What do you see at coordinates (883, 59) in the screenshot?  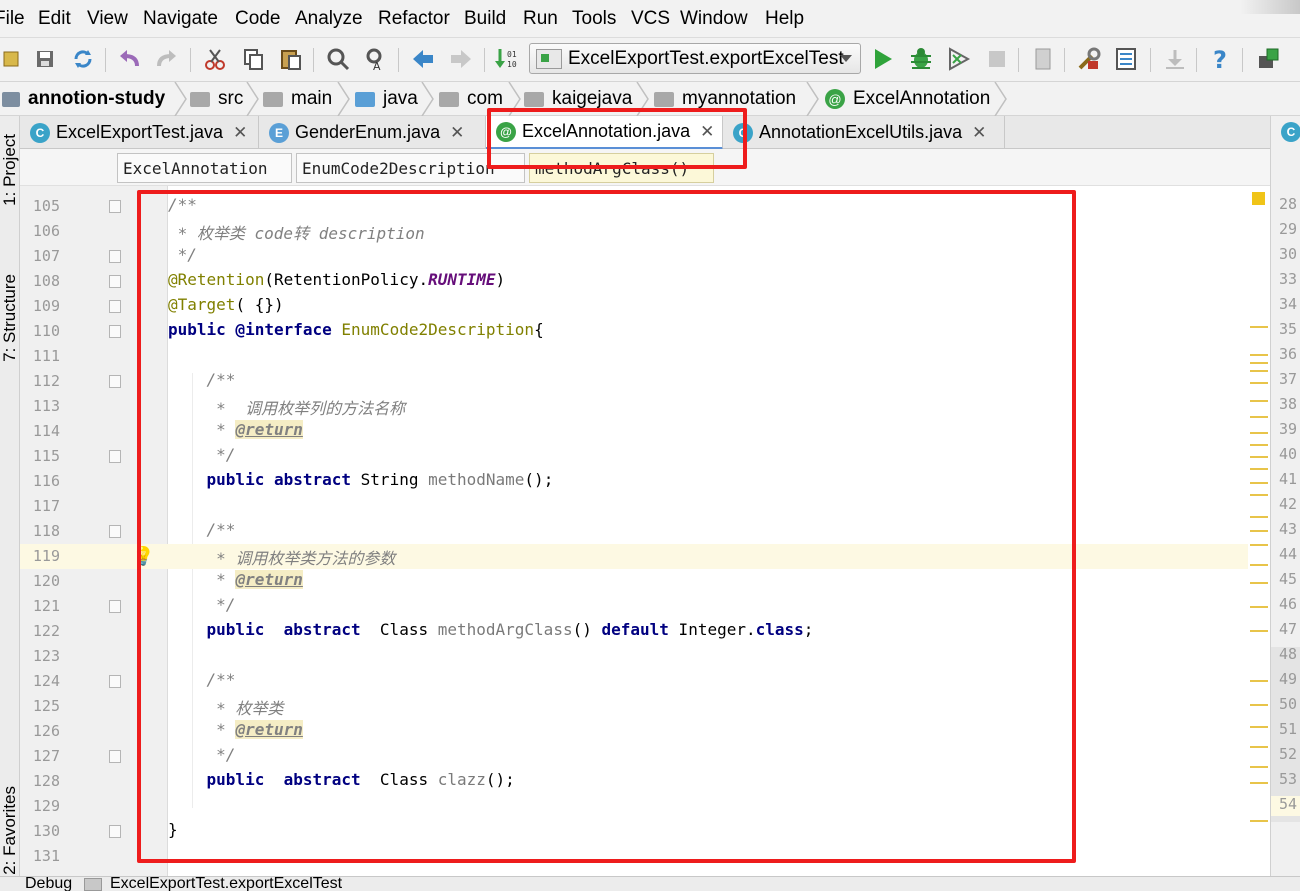 I see `run-icon` at bounding box center [883, 59].